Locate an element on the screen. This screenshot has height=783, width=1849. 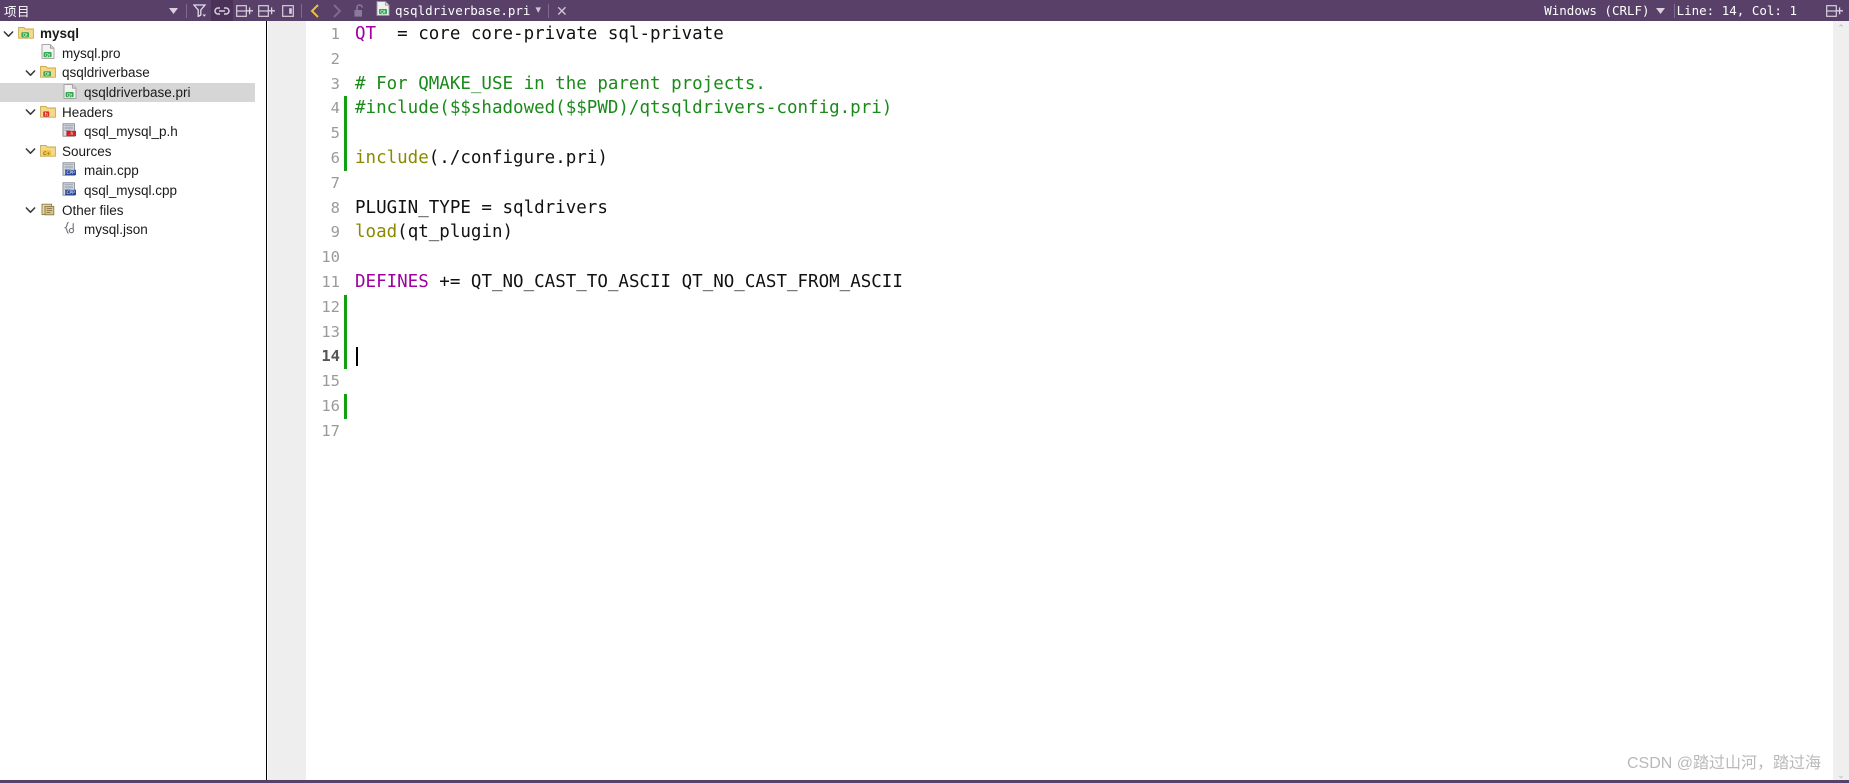
tree-item-mysql-pro: Qt mysql.pro is located at coordinates (127, 54).